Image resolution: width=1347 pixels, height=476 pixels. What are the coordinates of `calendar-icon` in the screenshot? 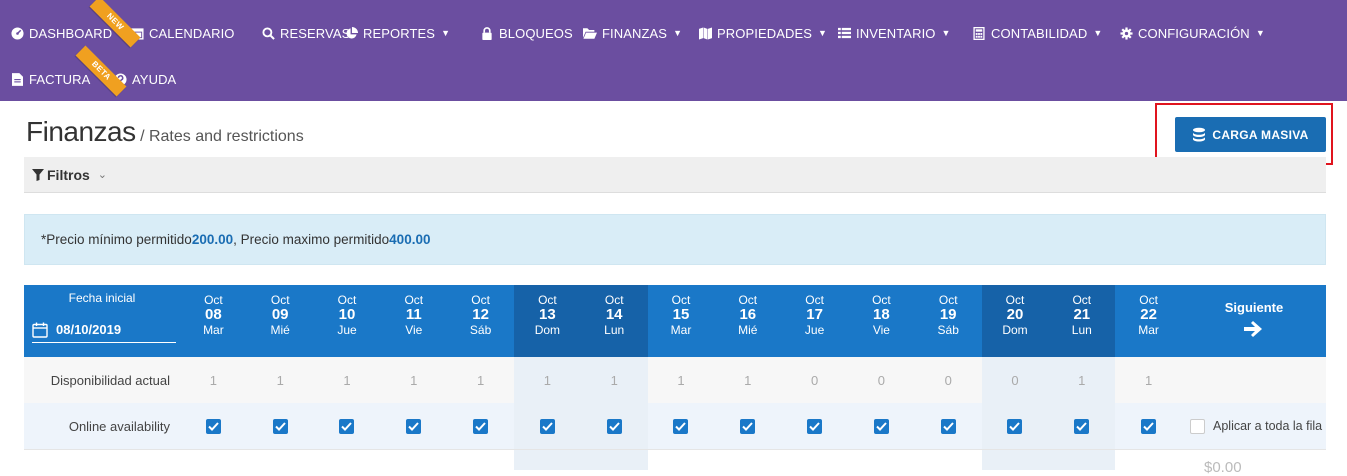 It's located at (40, 330).